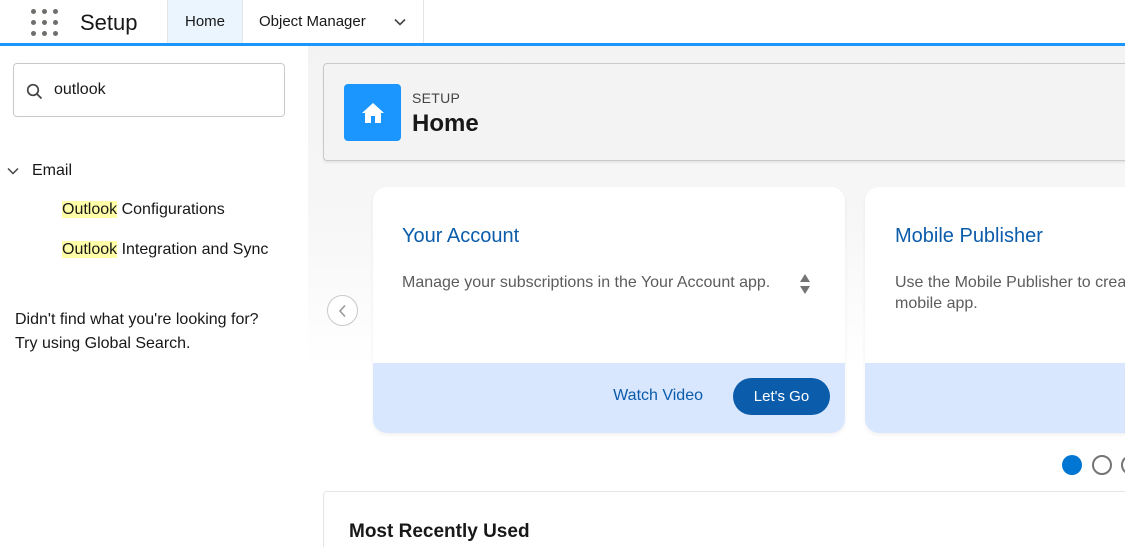 This screenshot has height=547, width=1125. I want to click on app-title: Setup, so click(109, 22).